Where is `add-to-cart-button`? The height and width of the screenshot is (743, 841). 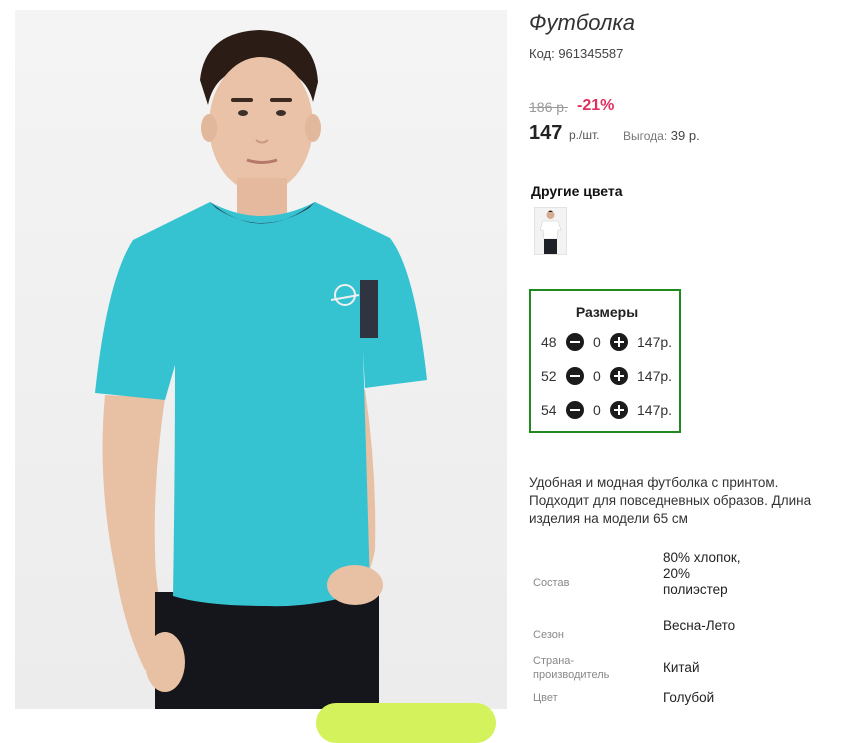
add-to-cart-button is located at coordinates (406, 723).